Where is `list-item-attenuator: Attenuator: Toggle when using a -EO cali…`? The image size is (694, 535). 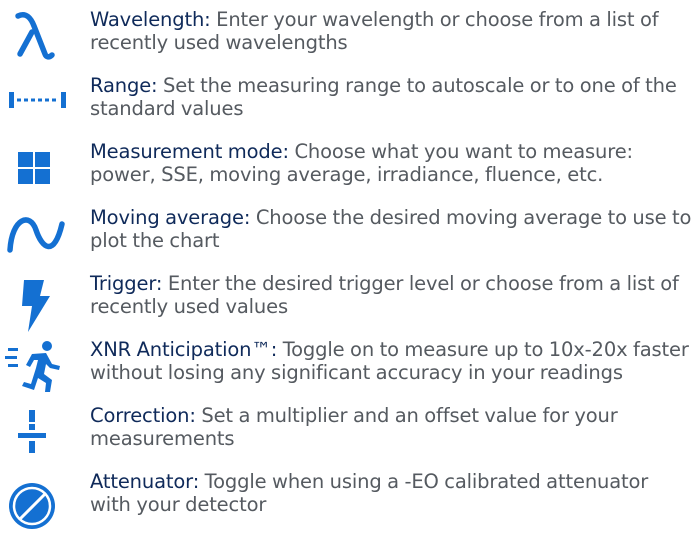
list-item-attenuator: Attenuator: Toggle when using a -EO cali… is located at coordinates (347, 499).